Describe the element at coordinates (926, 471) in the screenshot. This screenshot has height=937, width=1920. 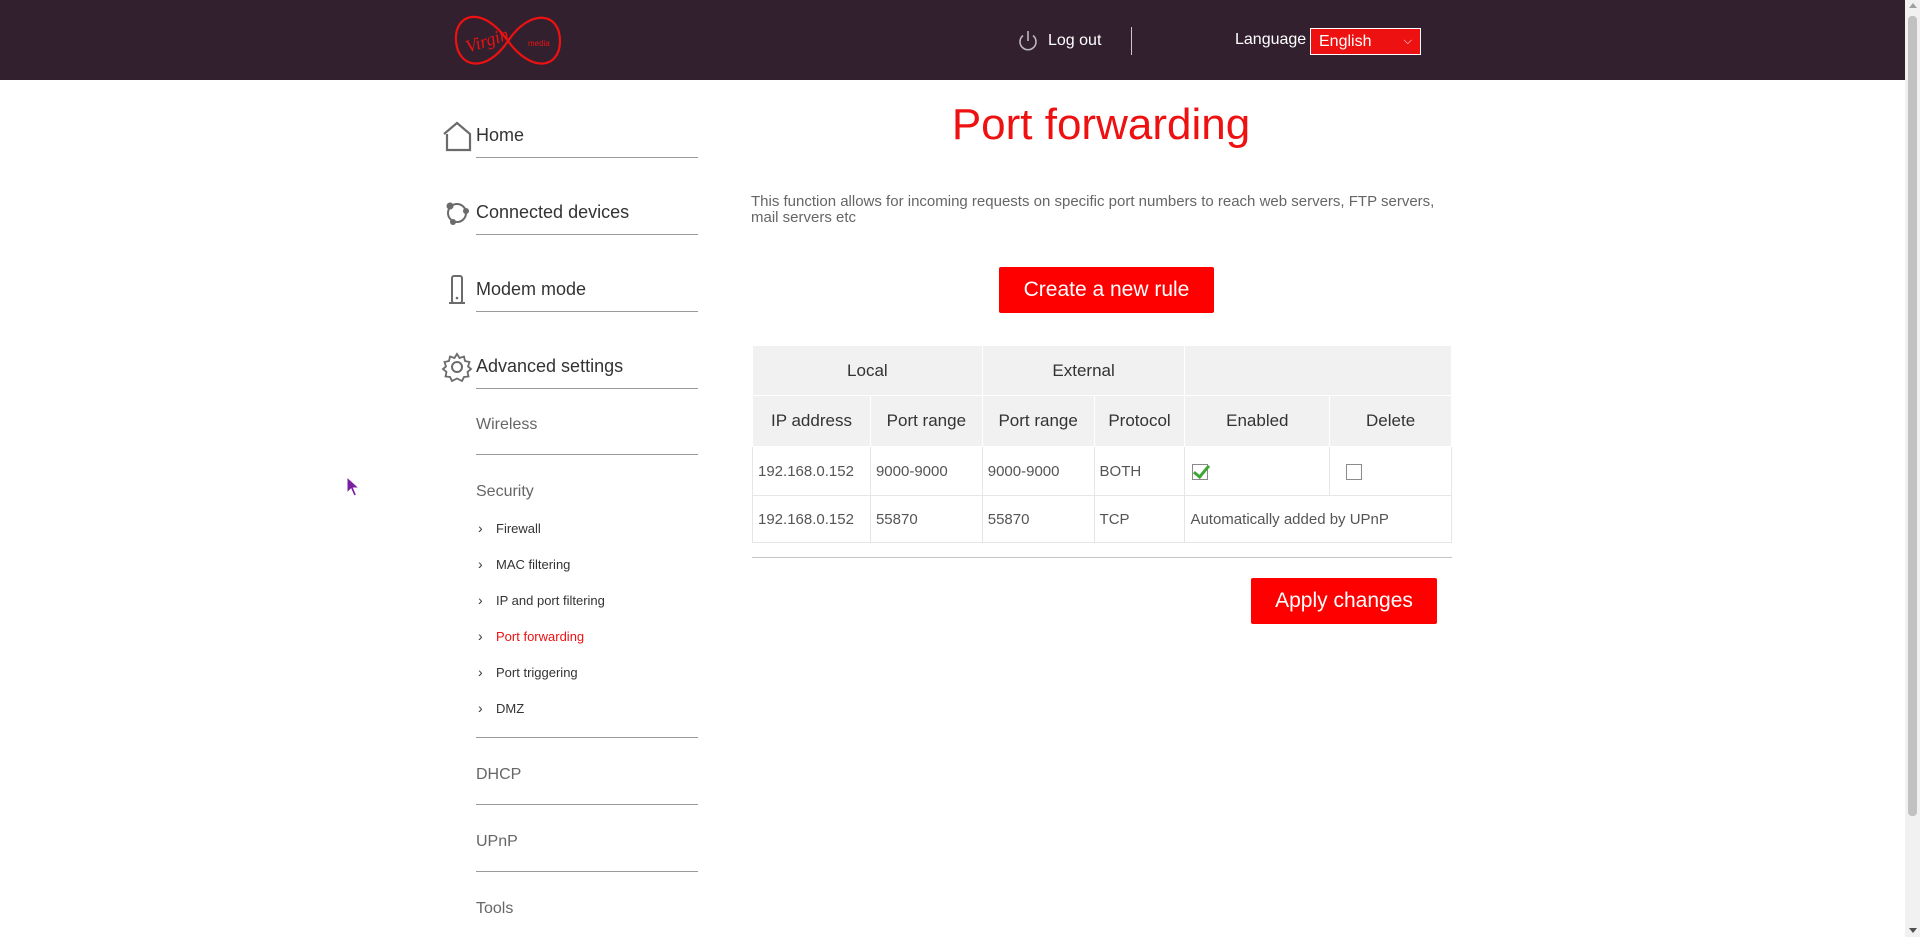
I see `cell-local-port-range: 9000-9000` at that location.